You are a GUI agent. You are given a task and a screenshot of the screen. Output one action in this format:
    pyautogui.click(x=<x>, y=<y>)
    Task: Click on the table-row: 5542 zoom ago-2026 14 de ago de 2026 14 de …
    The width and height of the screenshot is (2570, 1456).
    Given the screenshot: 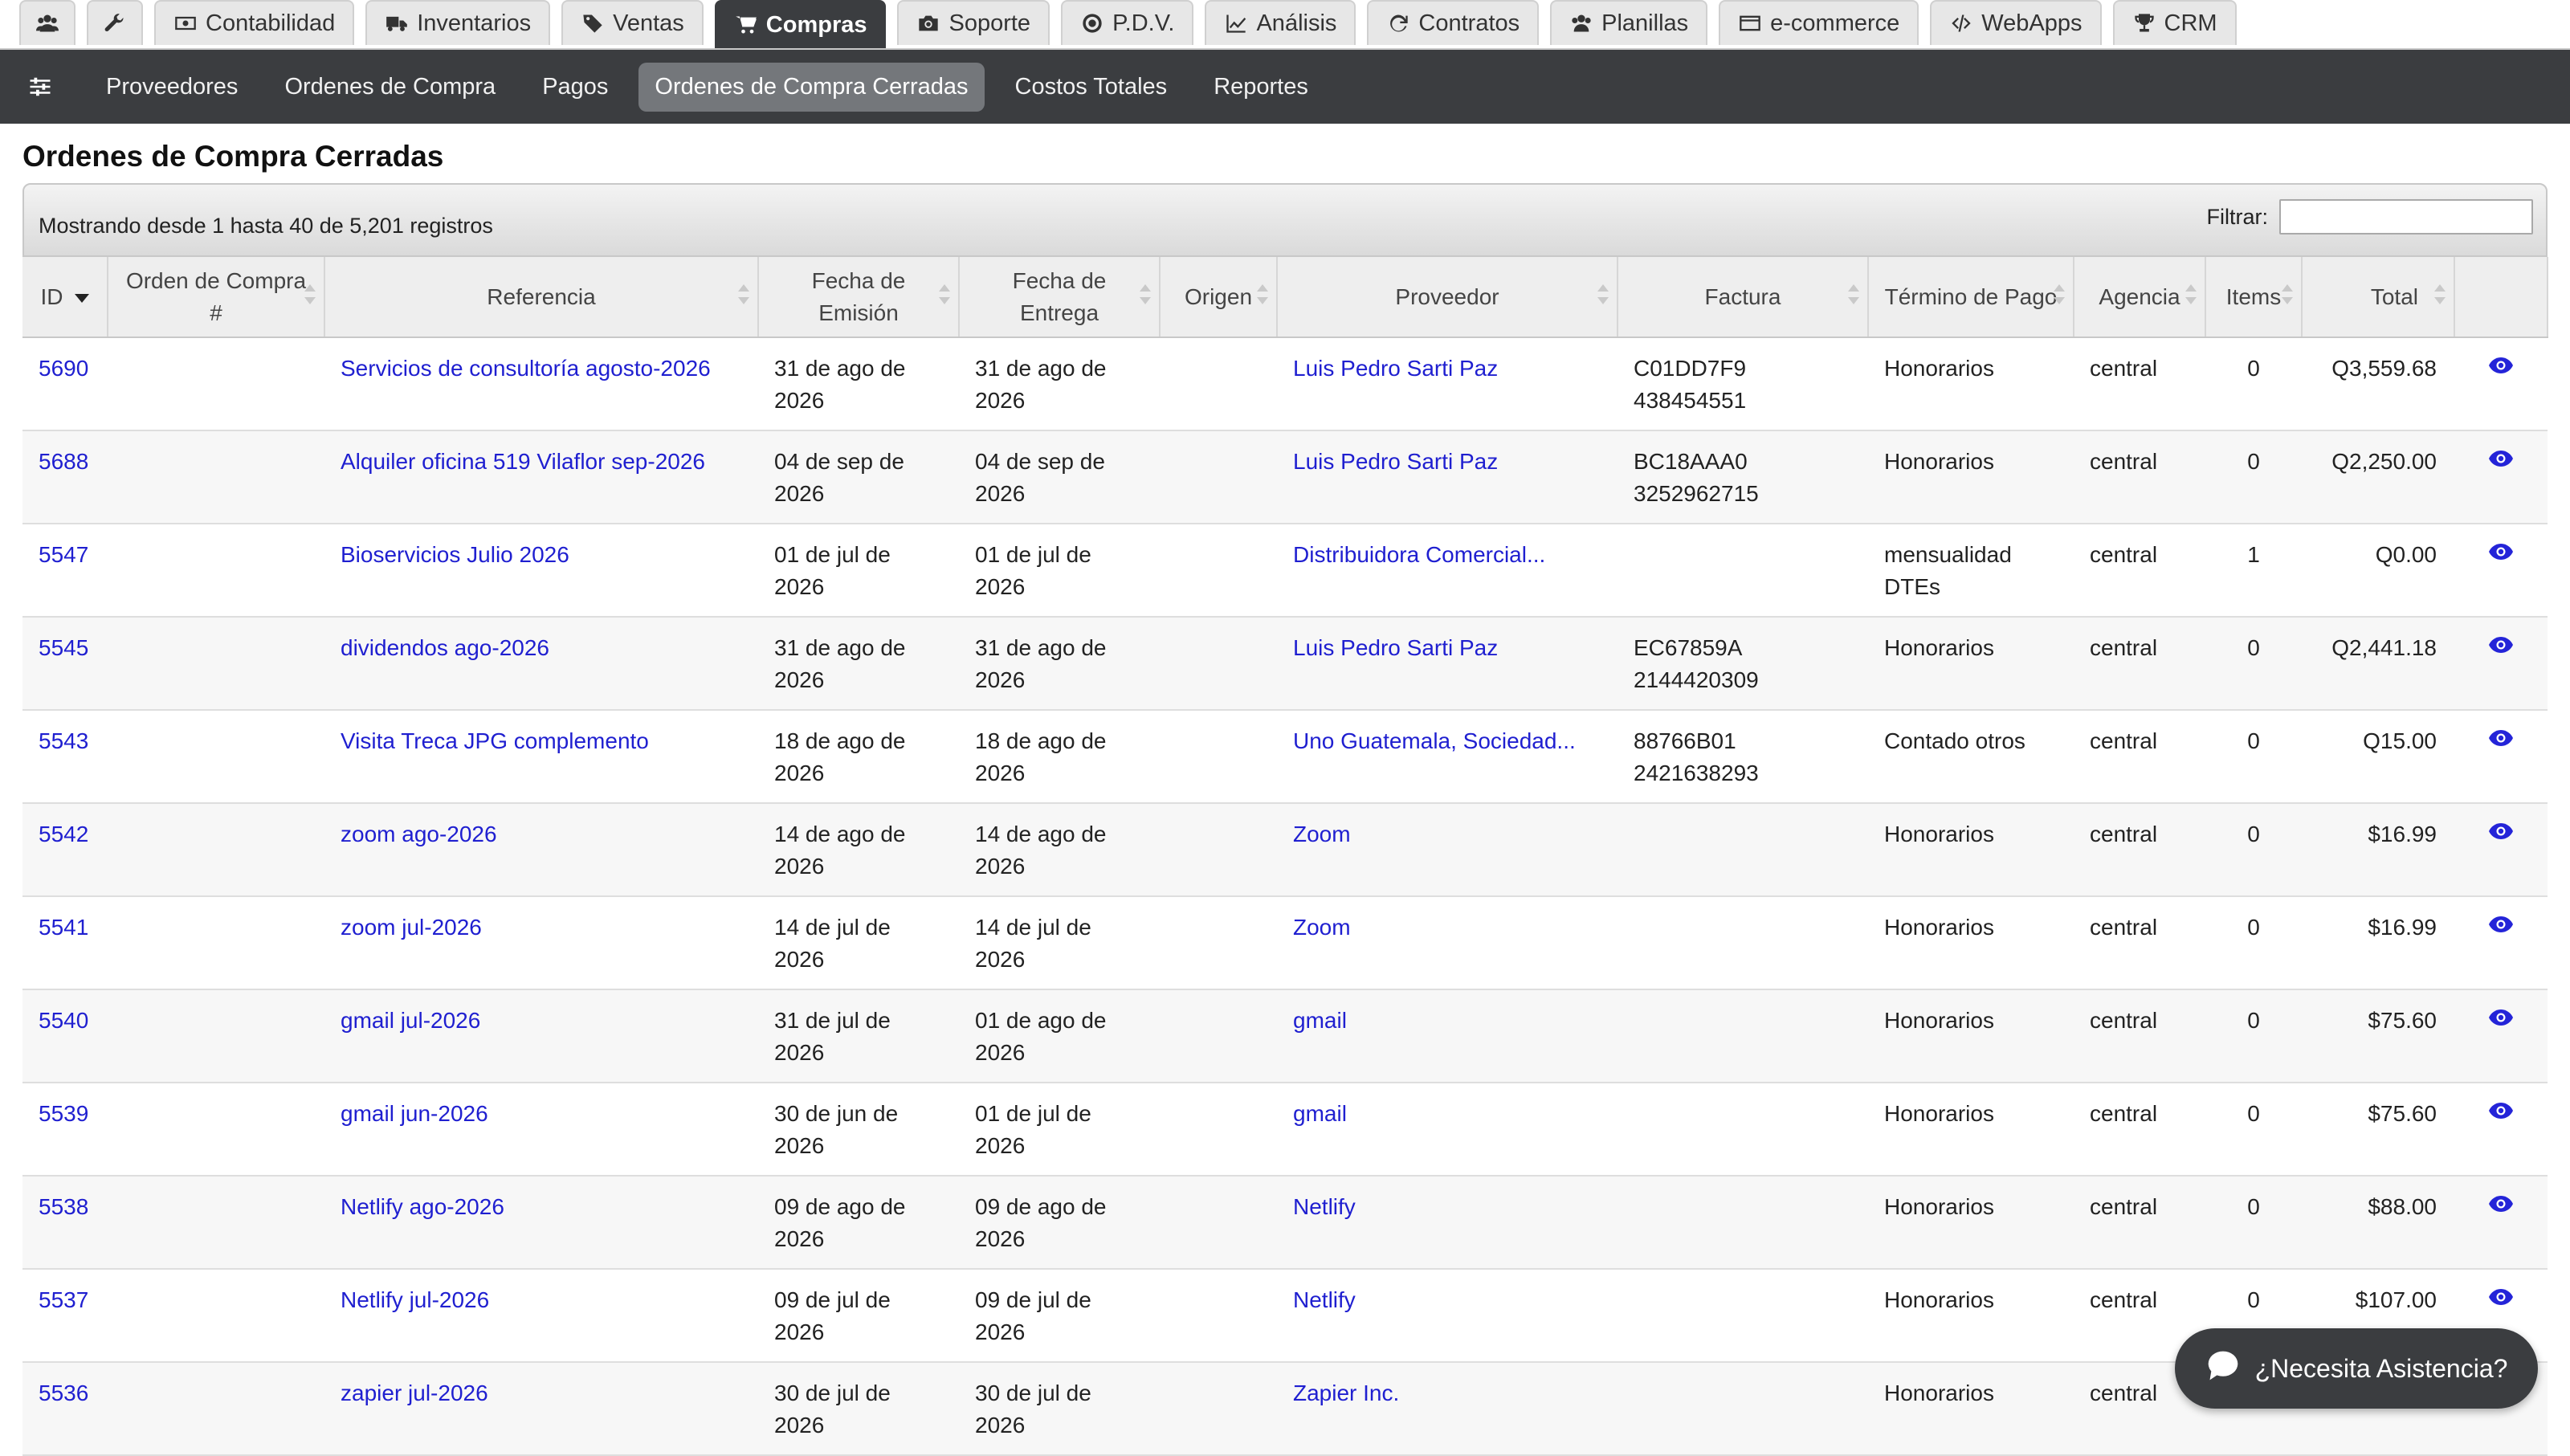 What is the action you would take?
    pyautogui.click(x=1285, y=850)
    